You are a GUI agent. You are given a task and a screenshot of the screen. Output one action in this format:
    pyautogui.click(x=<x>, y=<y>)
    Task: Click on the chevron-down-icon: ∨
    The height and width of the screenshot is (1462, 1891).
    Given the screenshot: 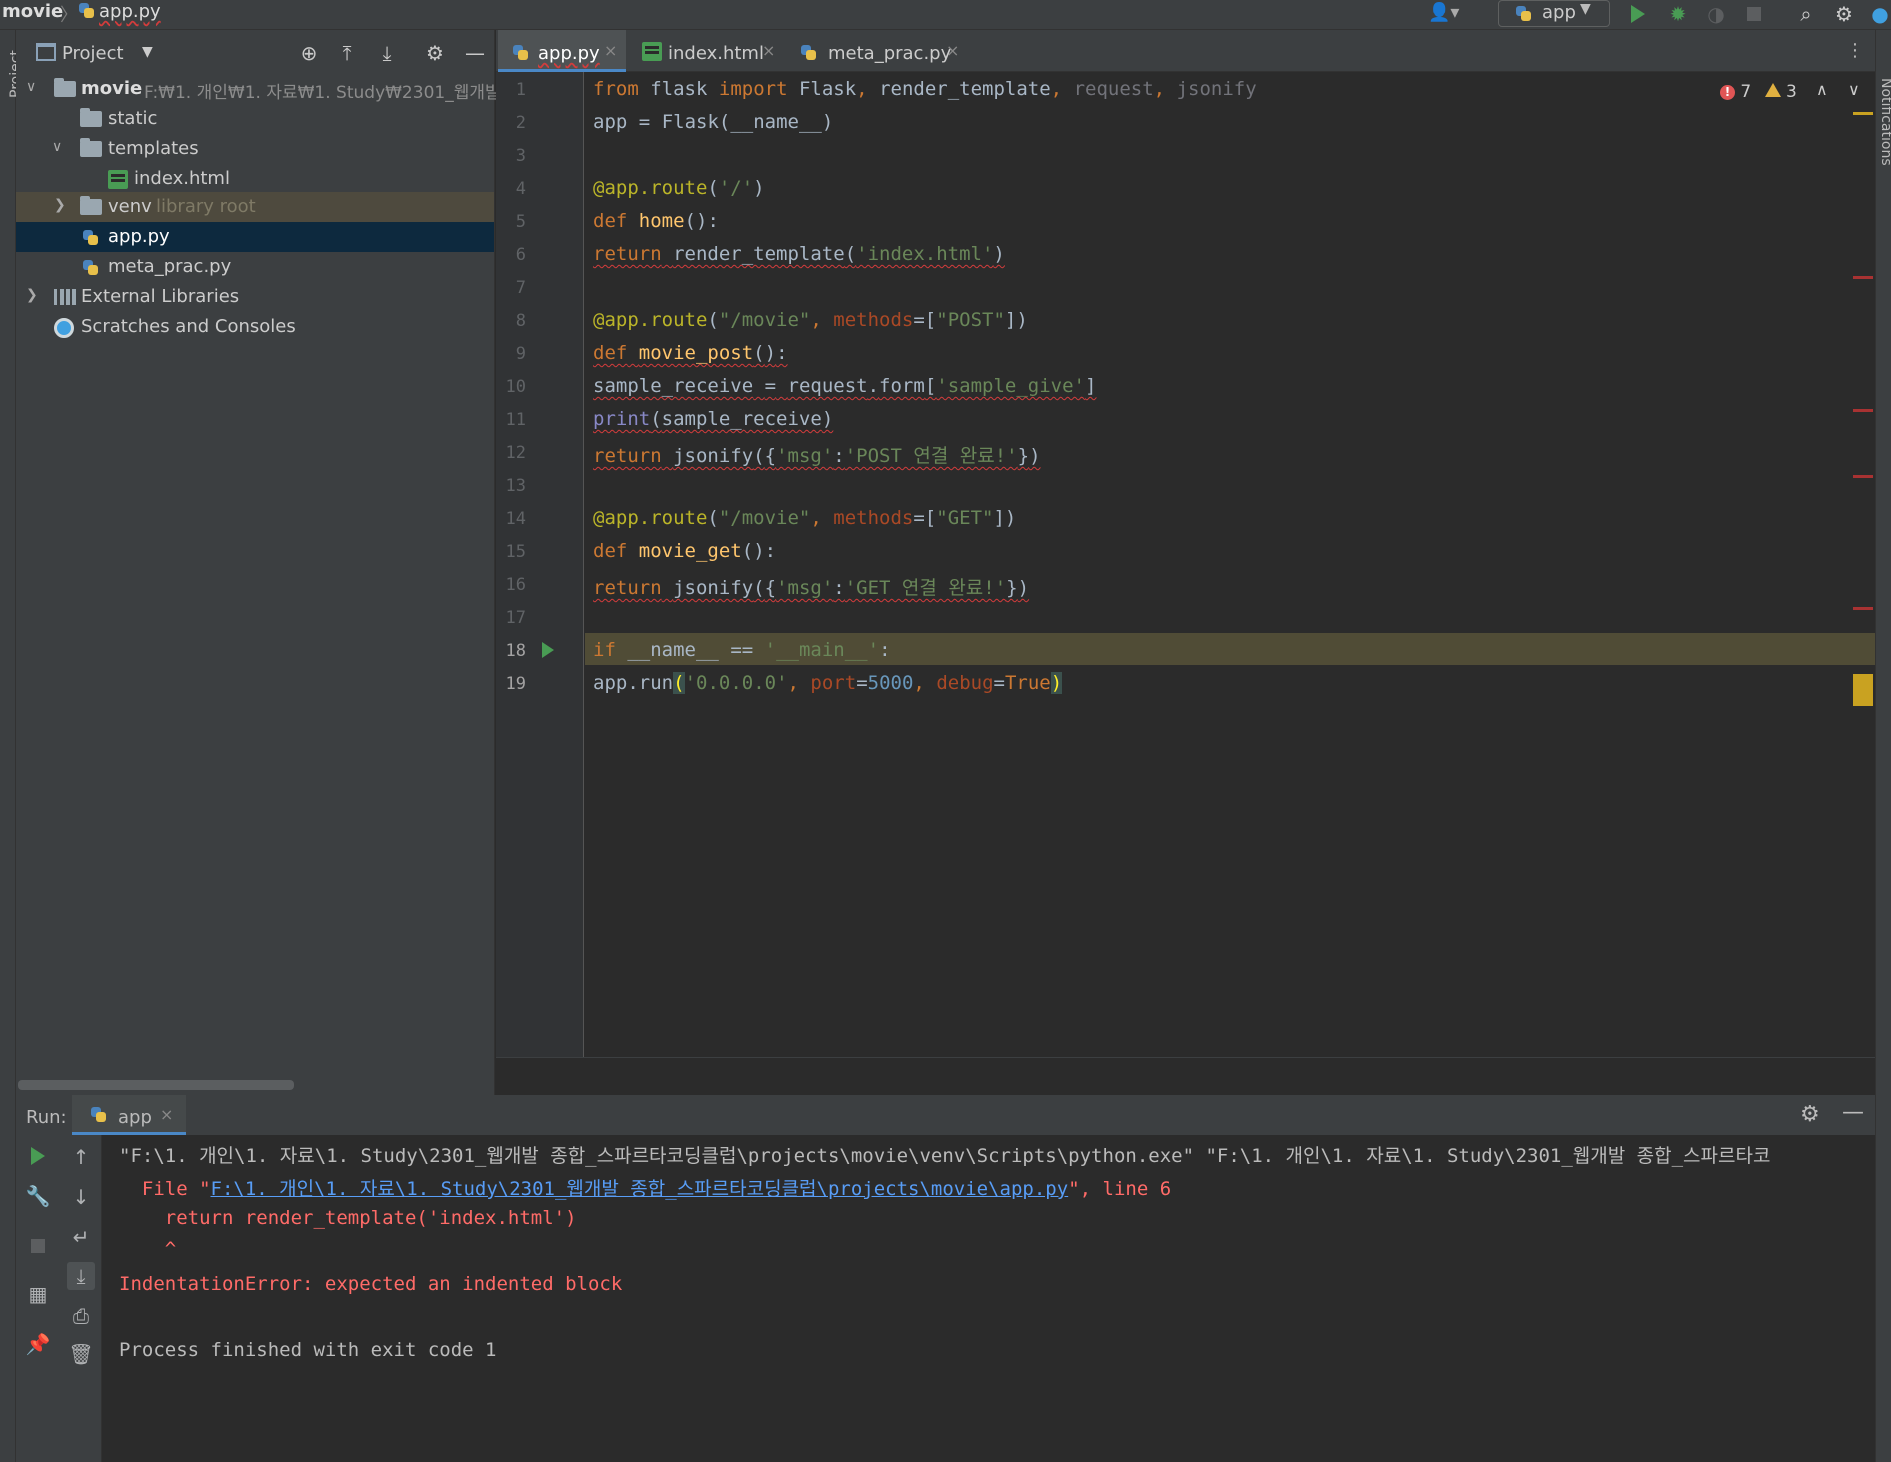 What is the action you would take?
    pyautogui.click(x=57, y=147)
    